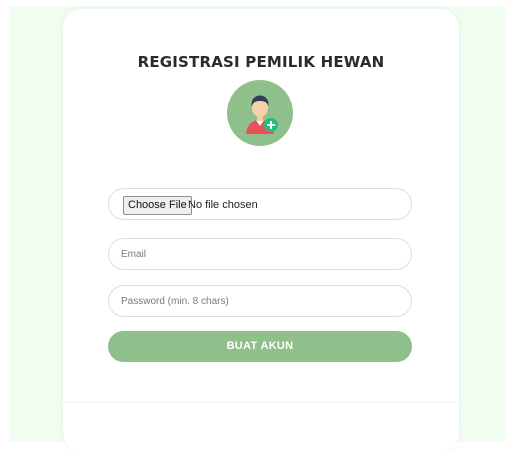  Describe the element at coordinates (260, 204) in the screenshot. I see `file-upload-field: Choose File No file chosen` at that location.